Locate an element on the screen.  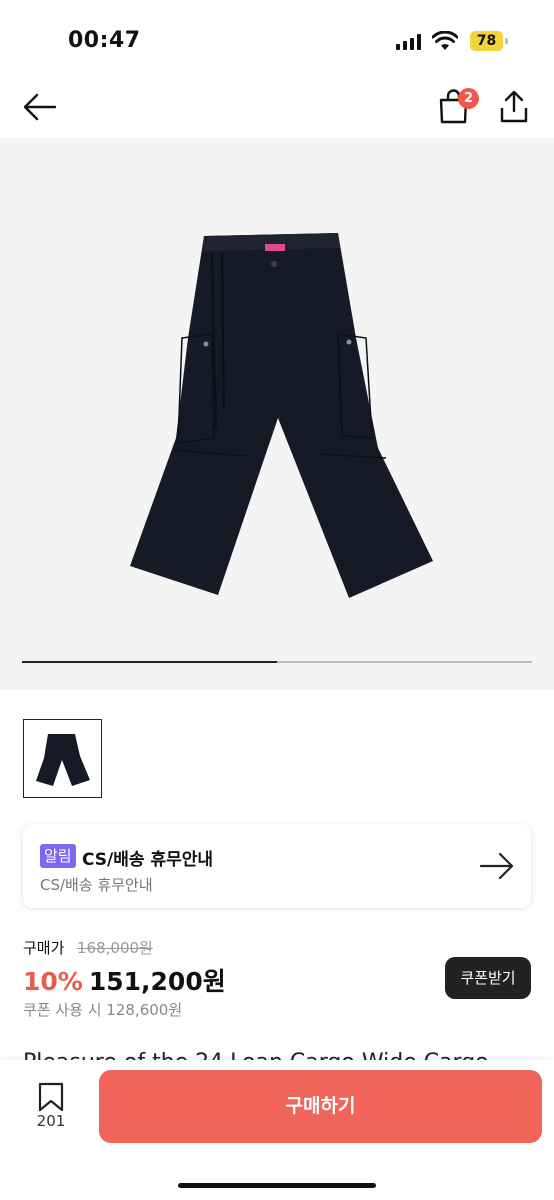
battery-icon: 78 is located at coordinates (489, 41).